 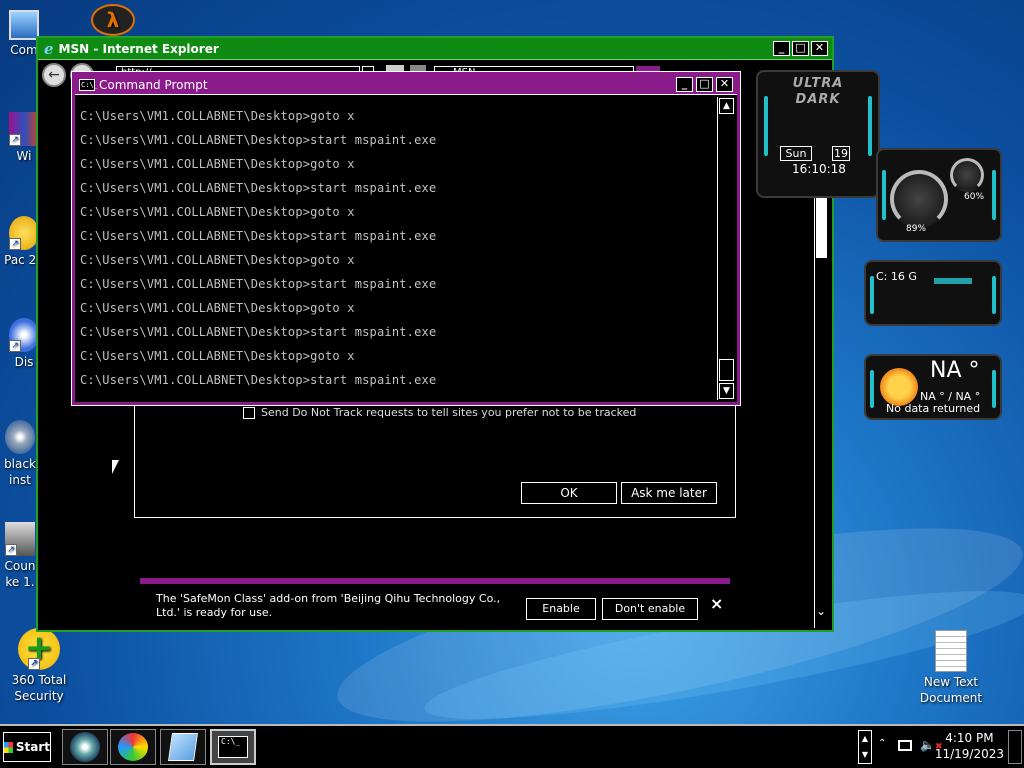 What do you see at coordinates (951, 651) in the screenshot?
I see `text-document-icon` at bounding box center [951, 651].